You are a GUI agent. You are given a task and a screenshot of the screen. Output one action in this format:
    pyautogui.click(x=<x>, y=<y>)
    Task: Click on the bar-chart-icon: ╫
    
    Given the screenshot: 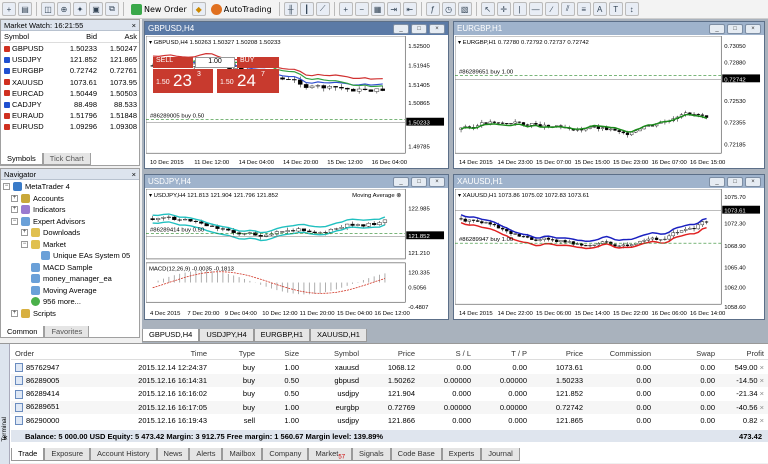 What is the action you would take?
    pyautogui.click(x=290, y=9)
    